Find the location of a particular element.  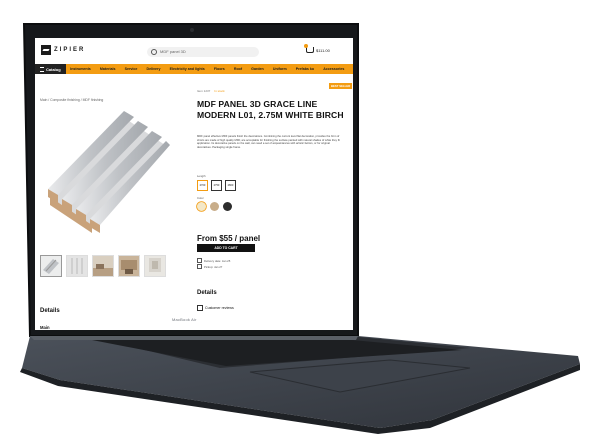

catalog-button: Catalog is located at coordinates (50, 69).